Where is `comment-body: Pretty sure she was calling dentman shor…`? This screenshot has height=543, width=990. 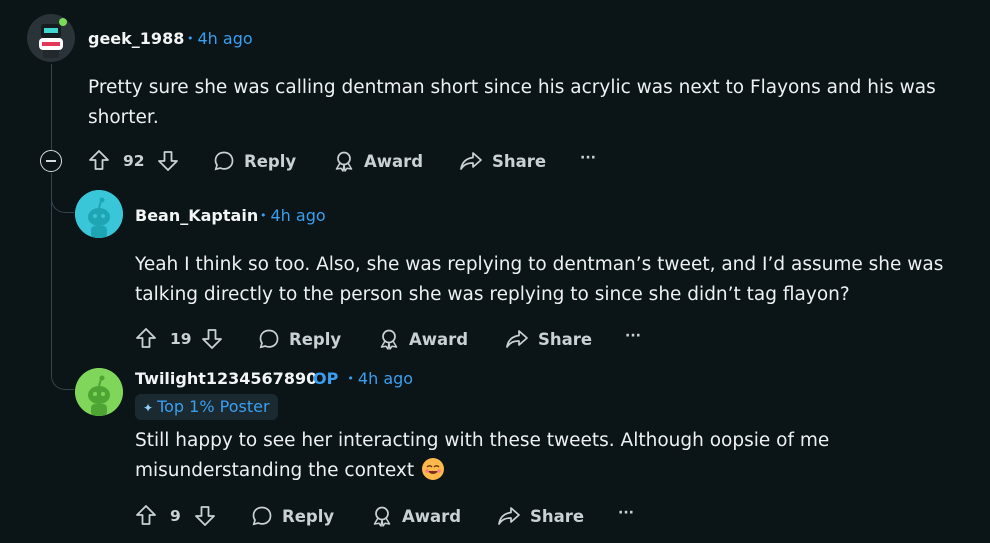 comment-body: Pretty sure she was calling dentman shor… is located at coordinates (512, 103).